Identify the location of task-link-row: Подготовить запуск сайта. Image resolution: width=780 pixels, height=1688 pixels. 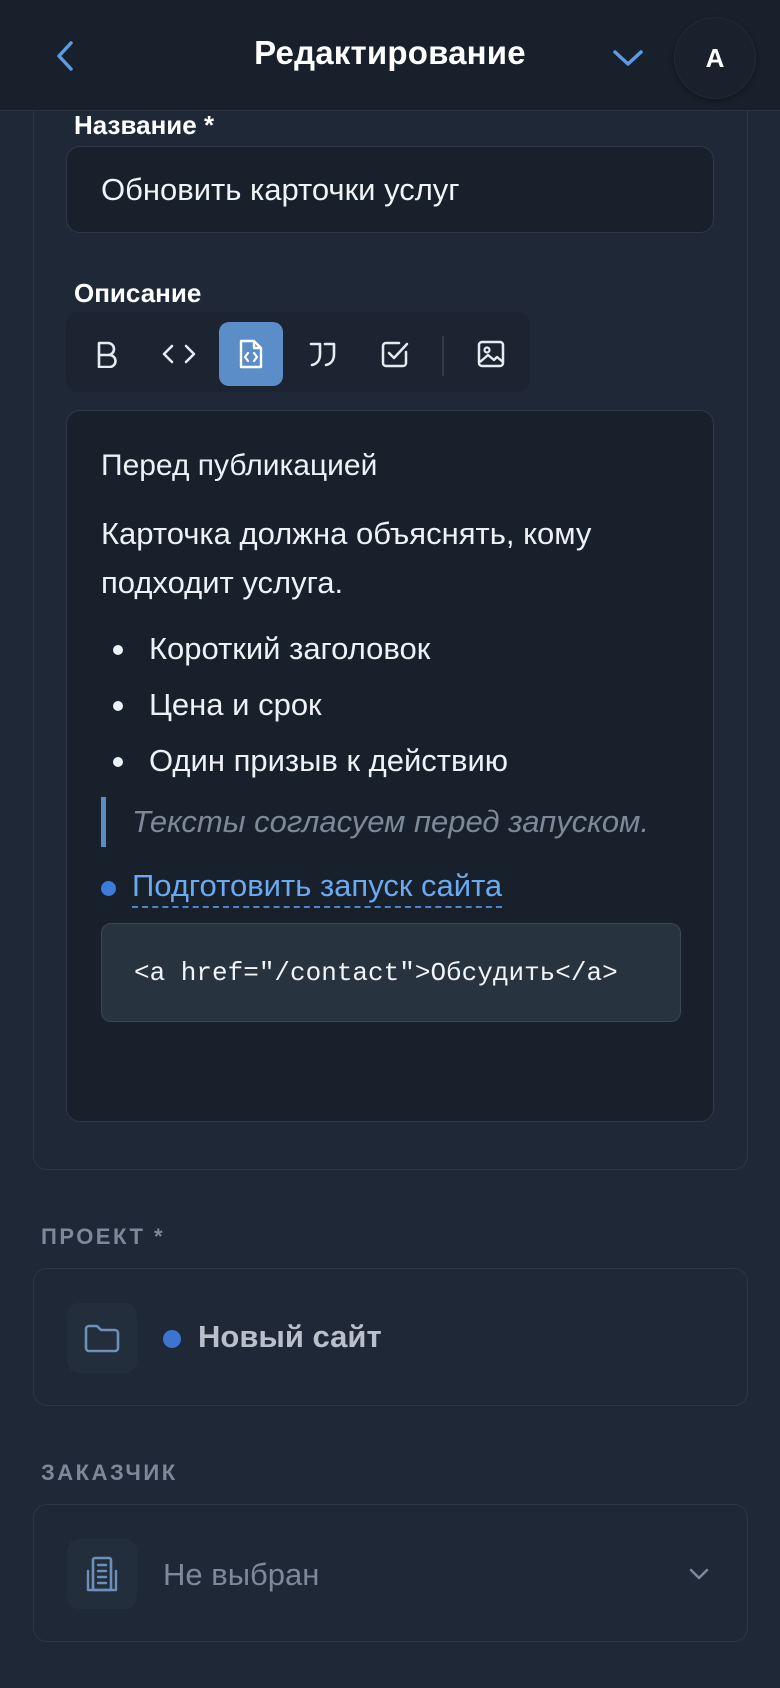
(302, 888).